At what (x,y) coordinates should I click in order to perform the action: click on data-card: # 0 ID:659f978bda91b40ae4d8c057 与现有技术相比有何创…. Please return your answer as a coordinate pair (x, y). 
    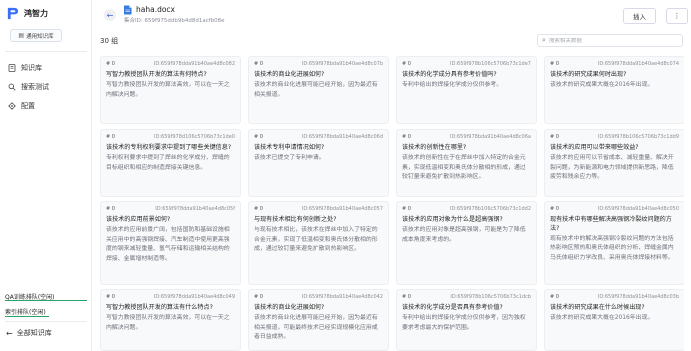
    Looking at the image, I should click on (318, 243).